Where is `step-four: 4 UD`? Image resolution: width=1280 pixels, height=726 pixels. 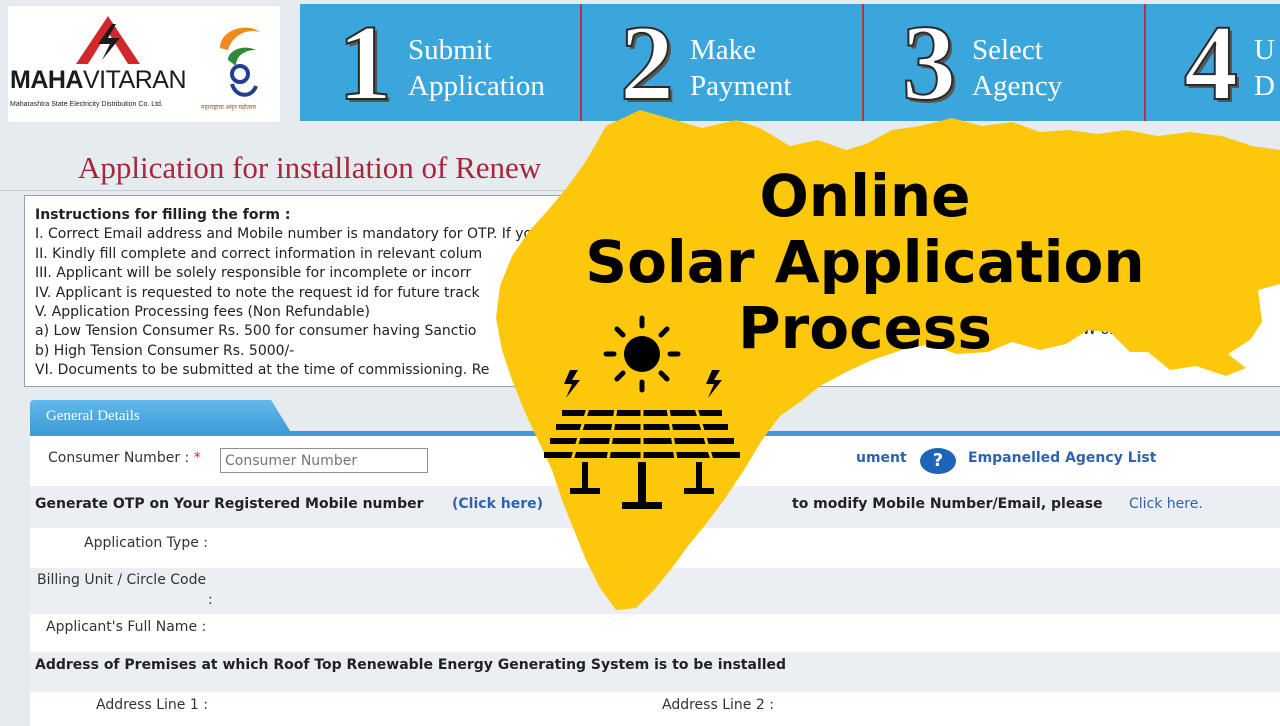 step-four: 4 UD is located at coordinates (1213, 62).